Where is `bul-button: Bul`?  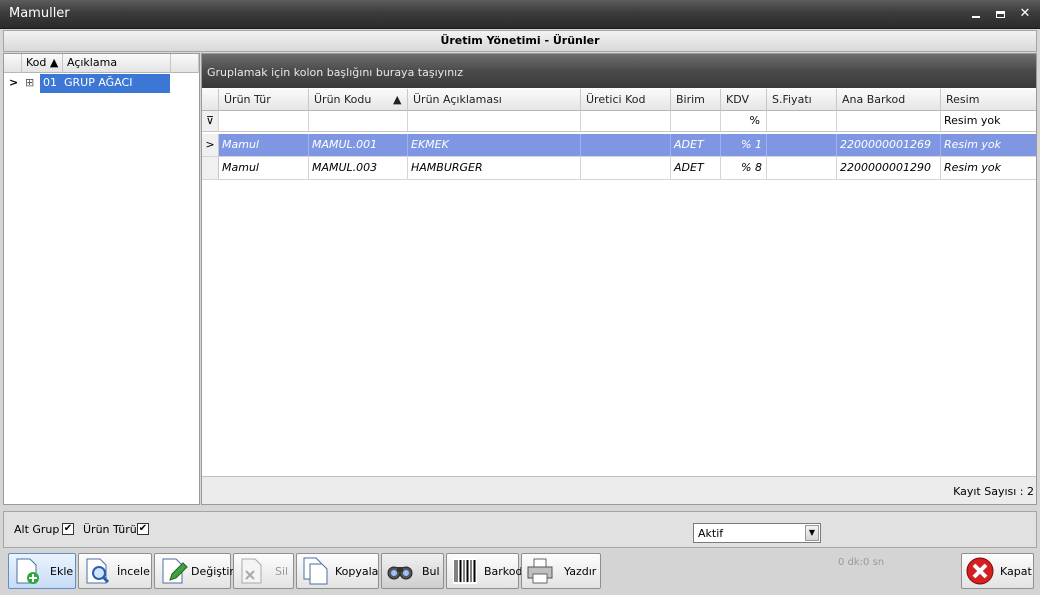 bul-button: Bul is located at coordinates (412, 571).